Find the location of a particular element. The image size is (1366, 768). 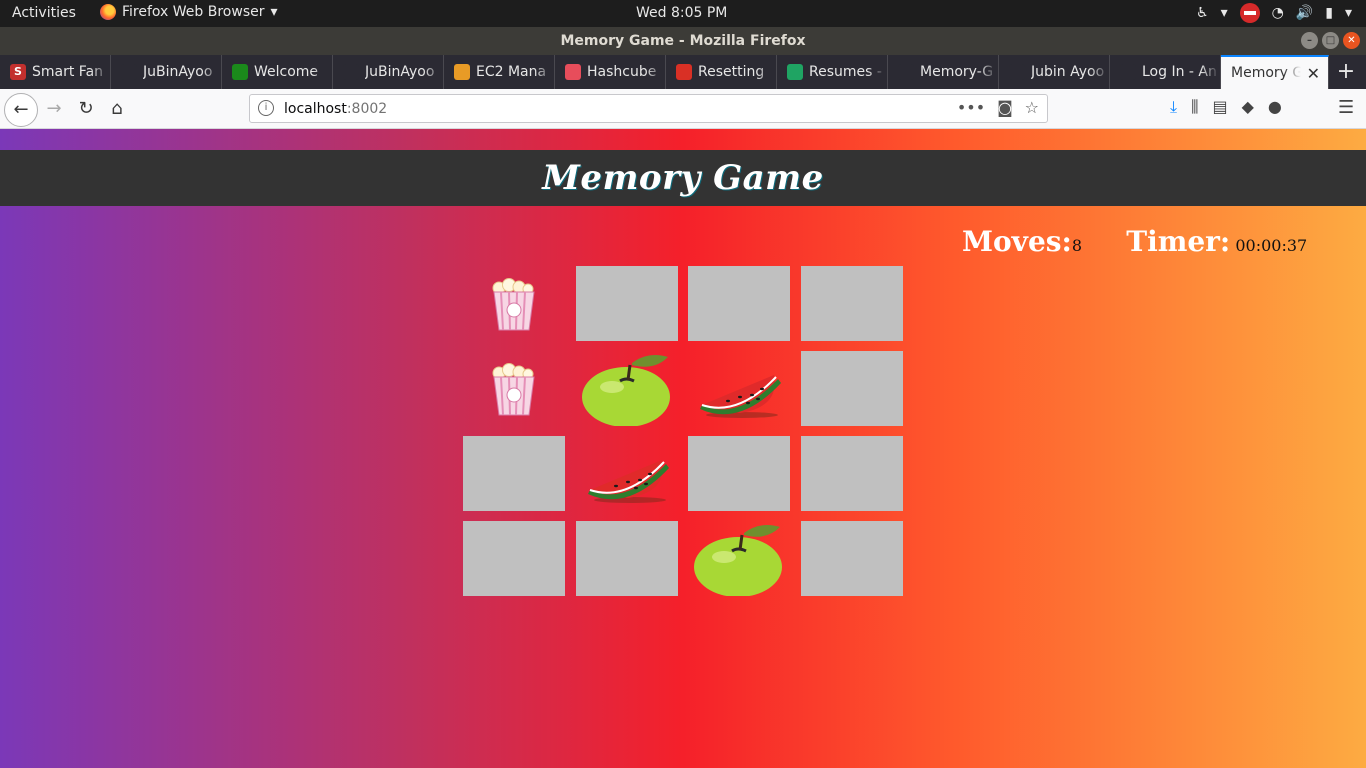

box-icon is located at coordinates (462, 72).